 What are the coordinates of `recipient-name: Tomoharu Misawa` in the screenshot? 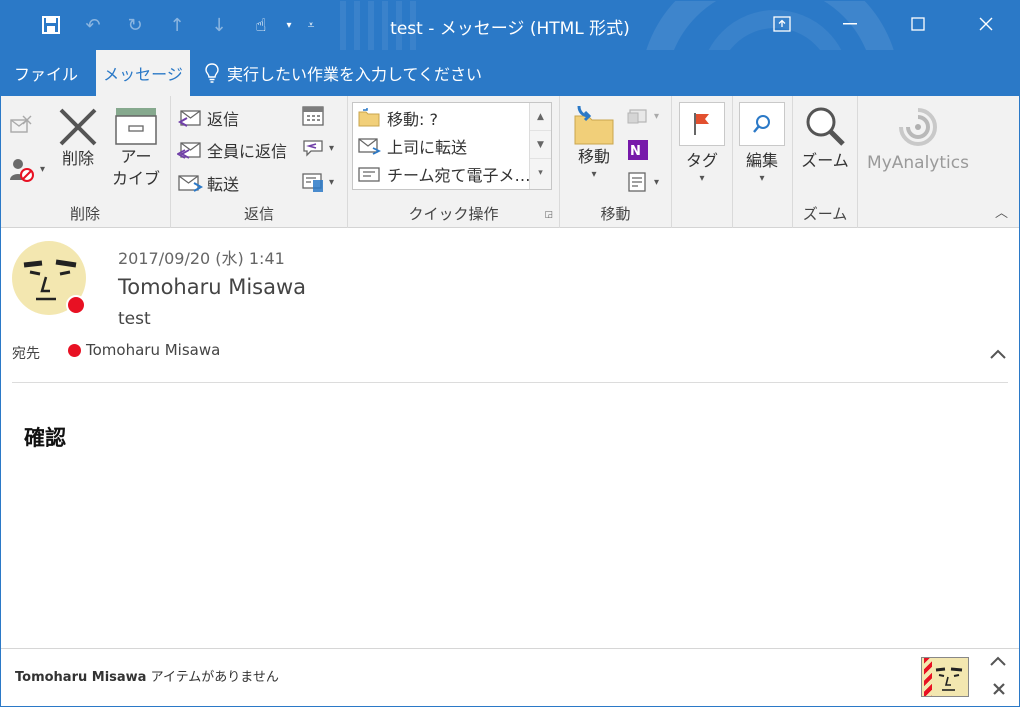 It's located at (153, 350).